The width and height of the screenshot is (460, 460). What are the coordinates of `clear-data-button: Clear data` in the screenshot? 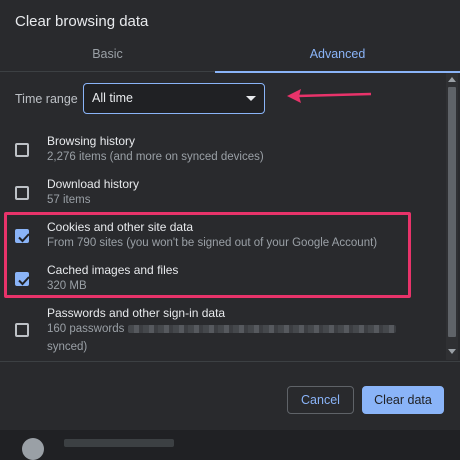 It's located at (403, 400).